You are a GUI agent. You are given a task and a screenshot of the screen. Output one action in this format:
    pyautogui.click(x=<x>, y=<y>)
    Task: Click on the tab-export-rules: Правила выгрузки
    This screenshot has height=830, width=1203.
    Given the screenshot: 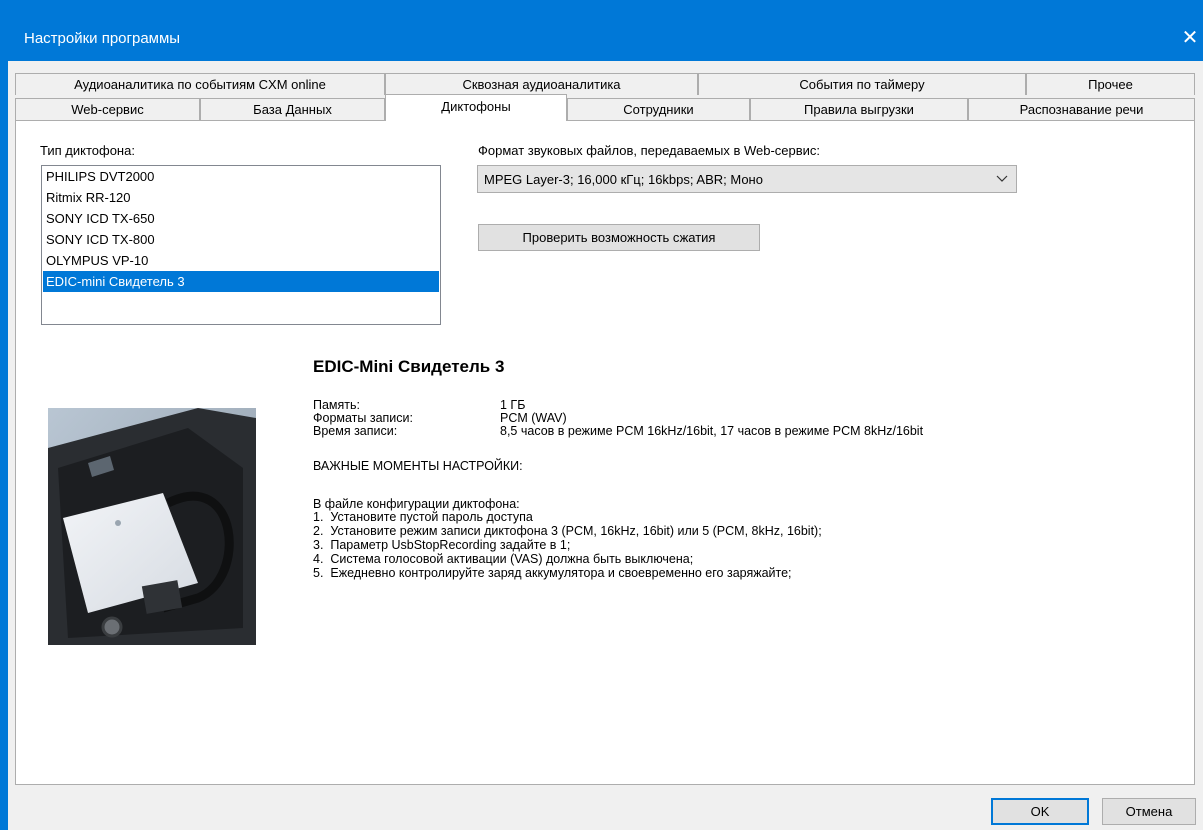 What is the action you would take?
    pyautogui.click(x=859, y=109)
    